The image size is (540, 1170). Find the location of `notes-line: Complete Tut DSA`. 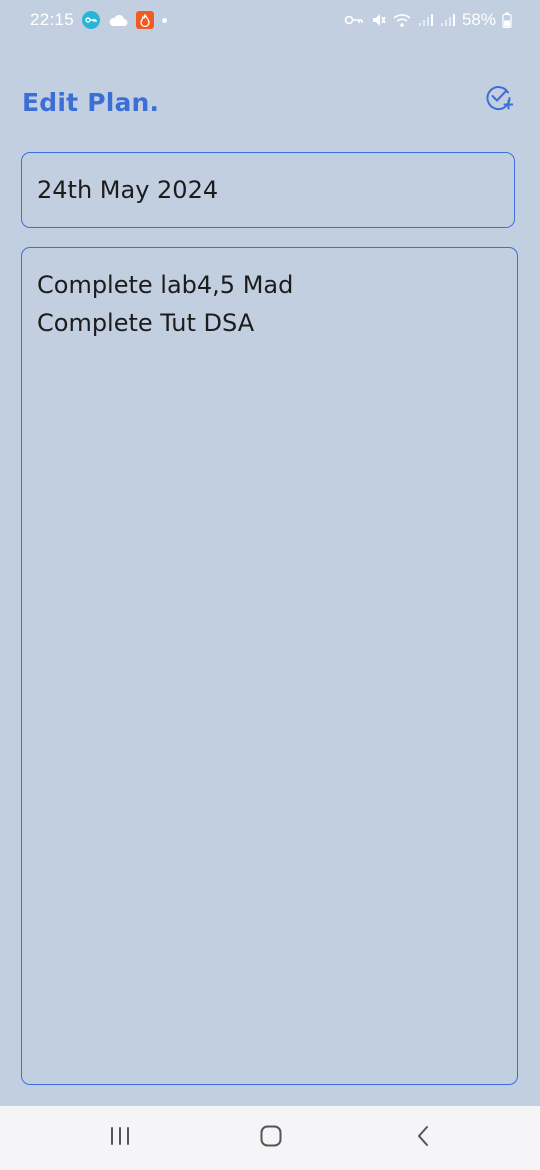

notes-line: Complete Tut DSA is located at coordinates (146, 323).